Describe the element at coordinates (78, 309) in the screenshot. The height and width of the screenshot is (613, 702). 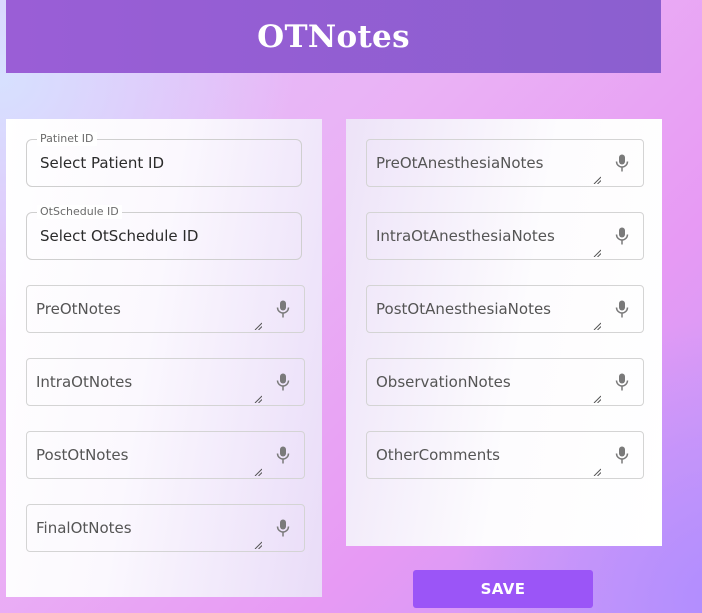
I see `pre-ot-notes-placeholder: PreOtNotes` at that location.